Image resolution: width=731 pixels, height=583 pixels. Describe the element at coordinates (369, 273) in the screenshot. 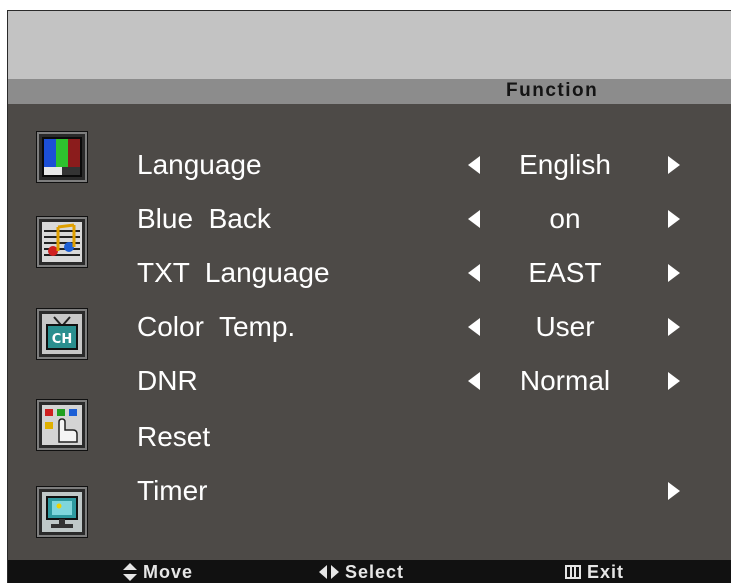

I see `menu-row-txt-language: TXT Language EAST` at that location.